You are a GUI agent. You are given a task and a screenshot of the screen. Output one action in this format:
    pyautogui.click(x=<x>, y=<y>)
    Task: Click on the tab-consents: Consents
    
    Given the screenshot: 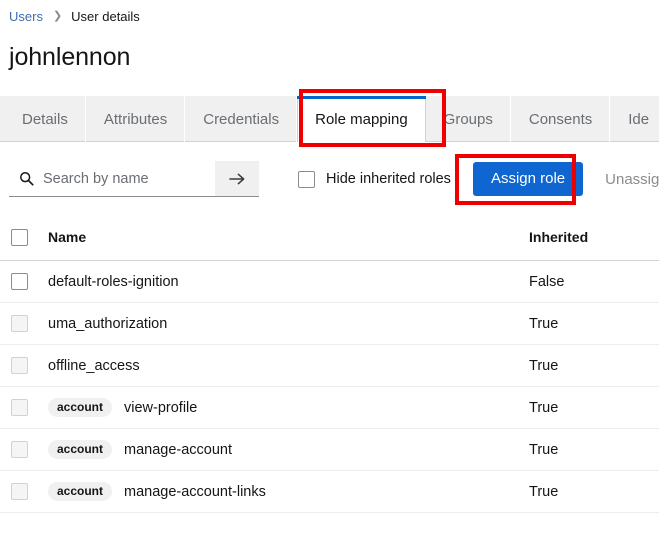 What is the action you would take?
    pyautogui.click(x=560, y=119)
    